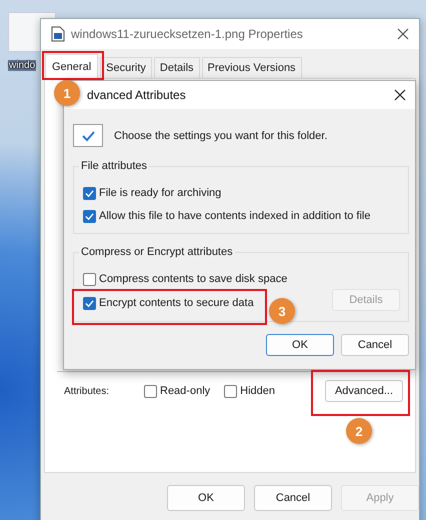 The image size is (426, 520). What do you see at coordinates (249, 391) in the screenshot?
I see `checkbox-option: Hidden` at bounding box center [249, 391].